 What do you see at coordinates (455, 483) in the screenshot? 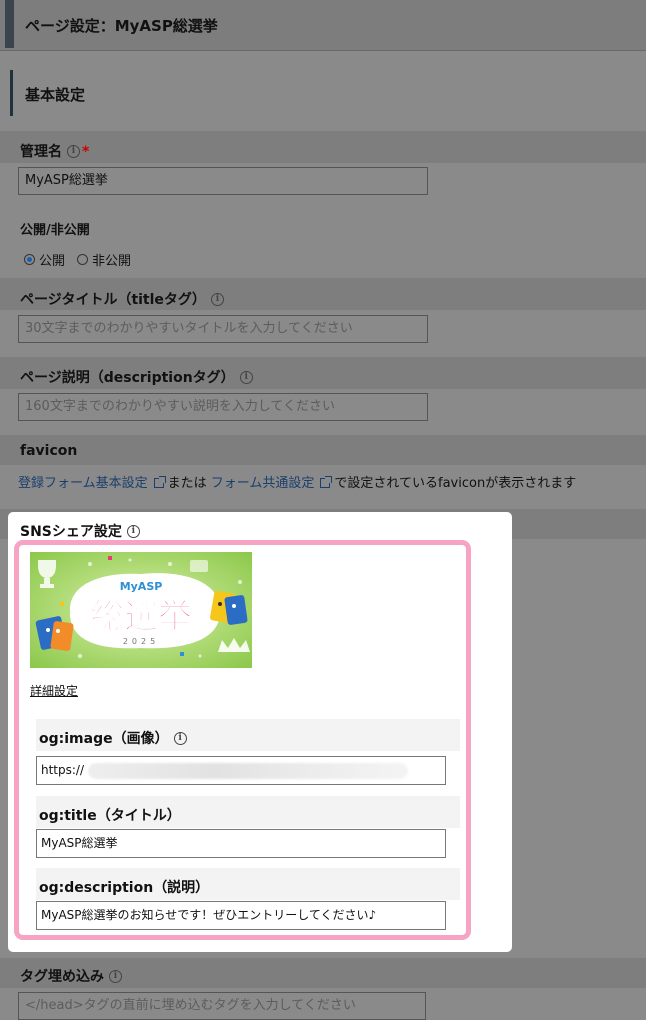
I see `favicon-suffix-text: で設定されているfaviconが表示されます` at bounding box center [455, 483].